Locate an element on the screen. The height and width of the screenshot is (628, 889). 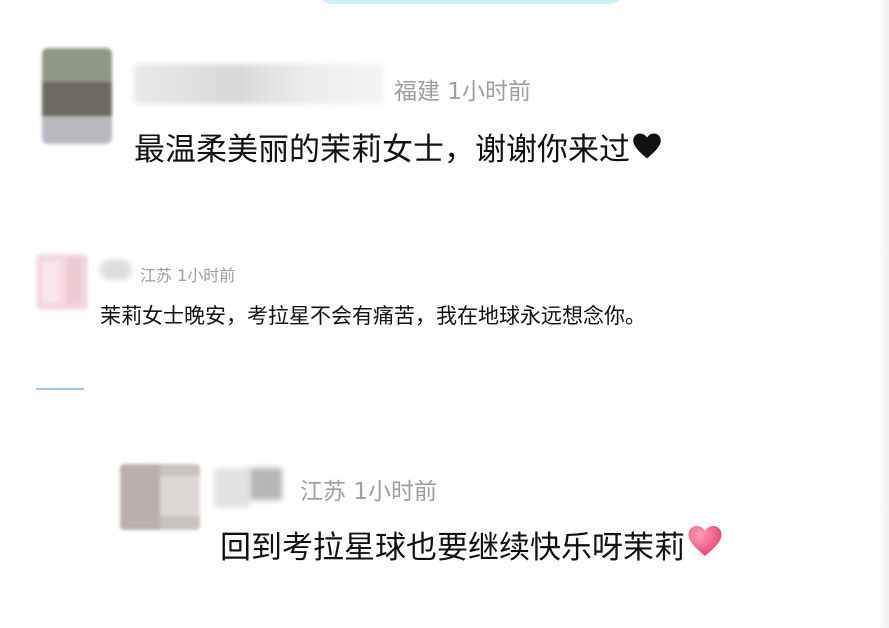
location-label: 福建 is located at coordinates (417, 92).